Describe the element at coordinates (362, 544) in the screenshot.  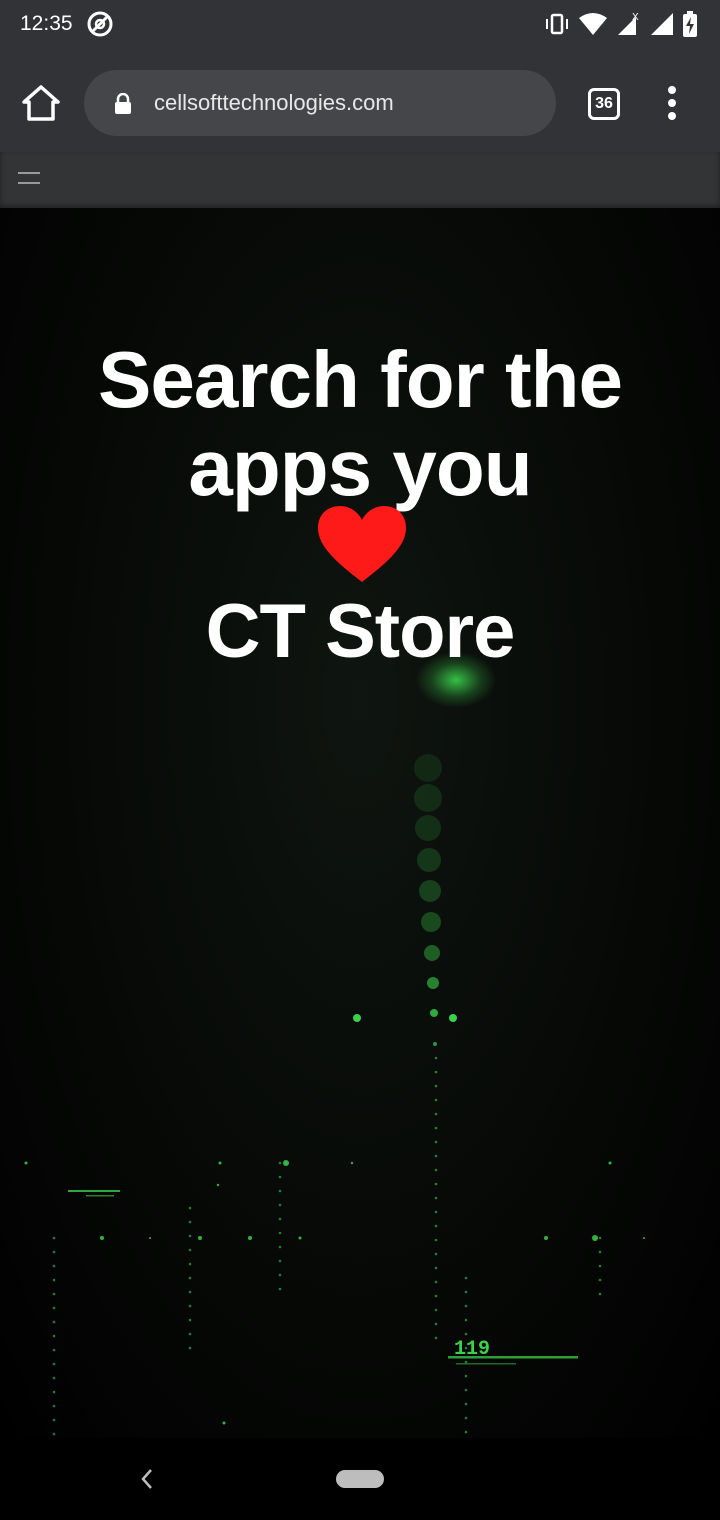
I see `heart-icon` at that location.